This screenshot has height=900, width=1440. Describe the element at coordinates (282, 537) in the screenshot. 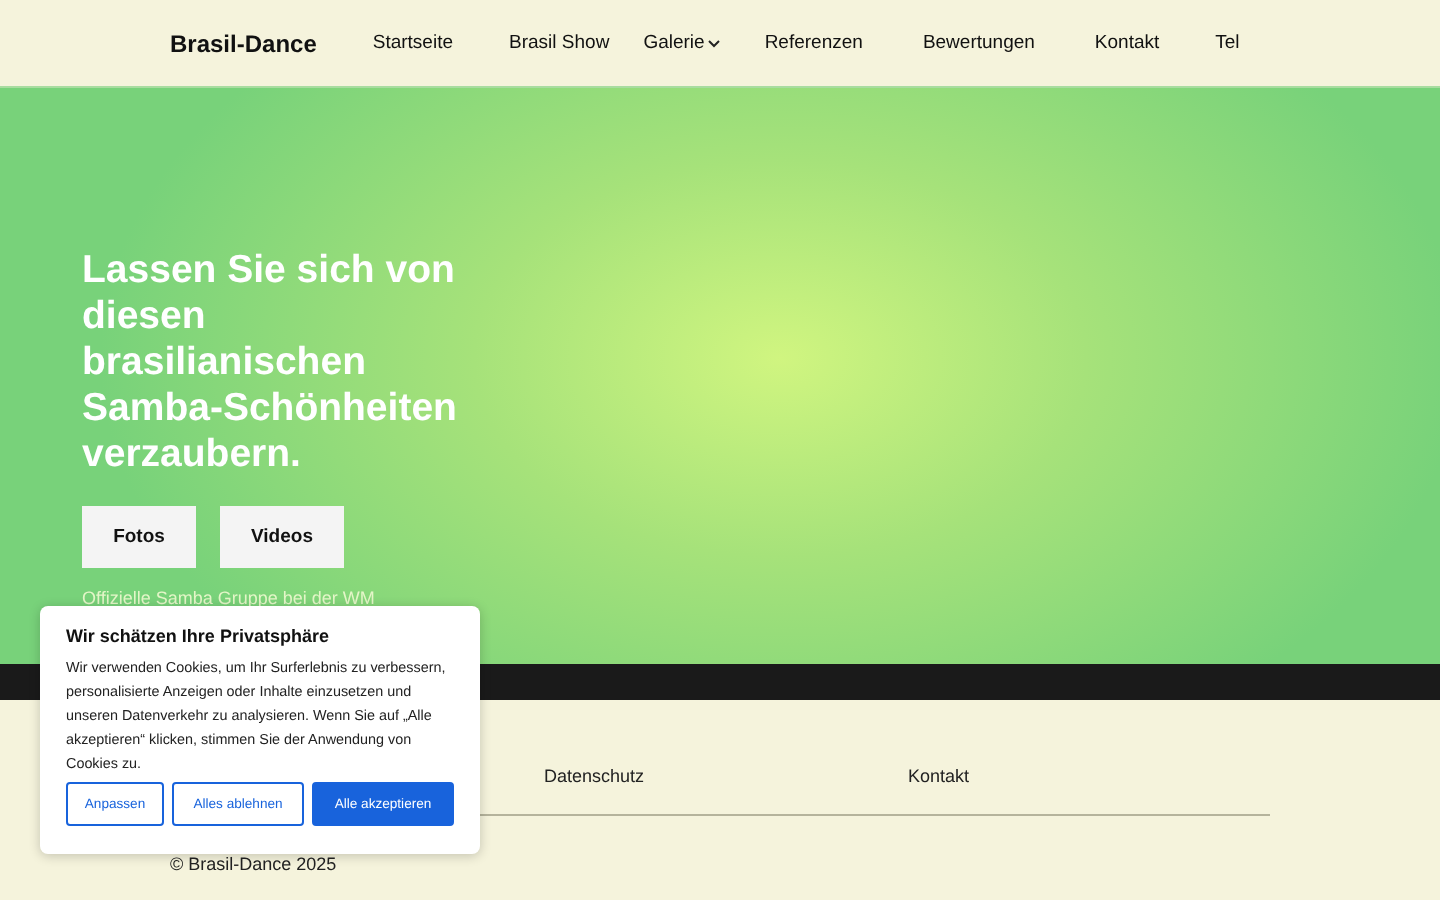

I see `hero-button: Videos` at that location.